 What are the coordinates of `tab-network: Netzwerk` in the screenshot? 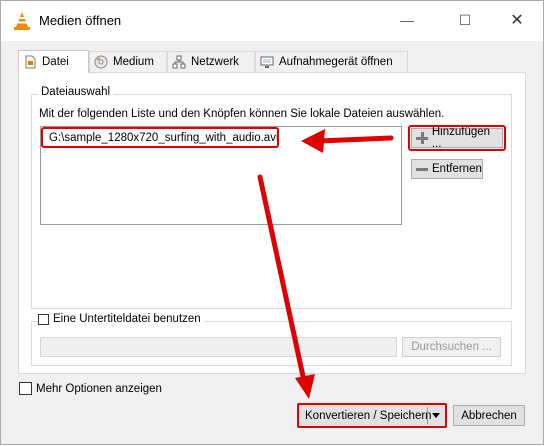 It's located at (211, 61).